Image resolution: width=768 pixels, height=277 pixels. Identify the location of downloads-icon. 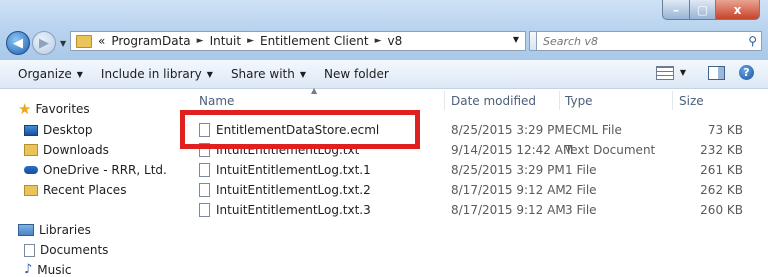
(31, 150).